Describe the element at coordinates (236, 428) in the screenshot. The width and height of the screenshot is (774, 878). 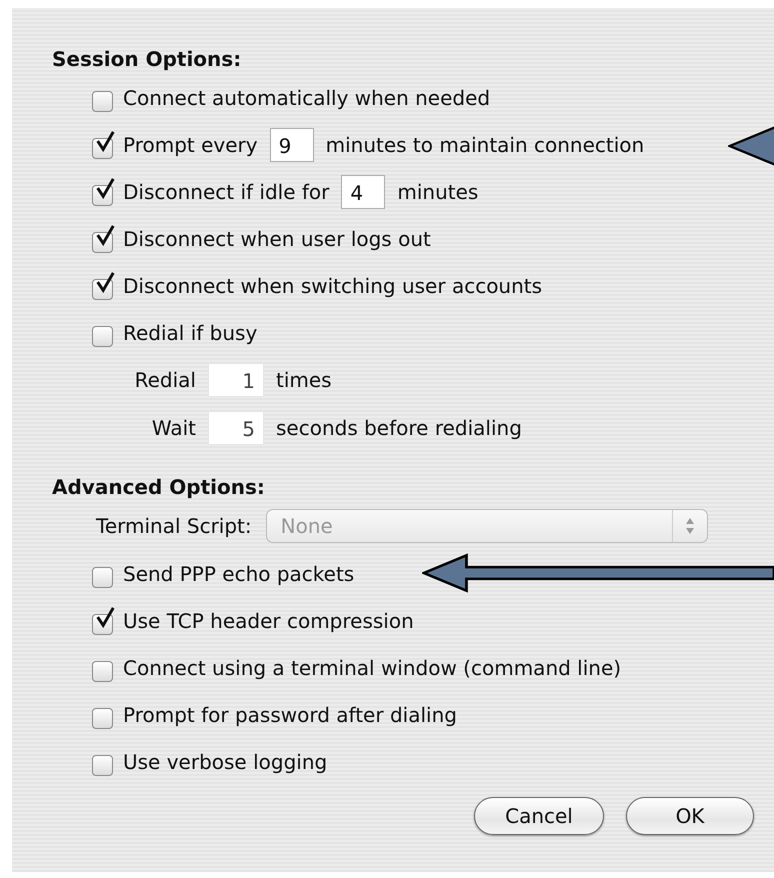
I see `number-field: 5` at that location.